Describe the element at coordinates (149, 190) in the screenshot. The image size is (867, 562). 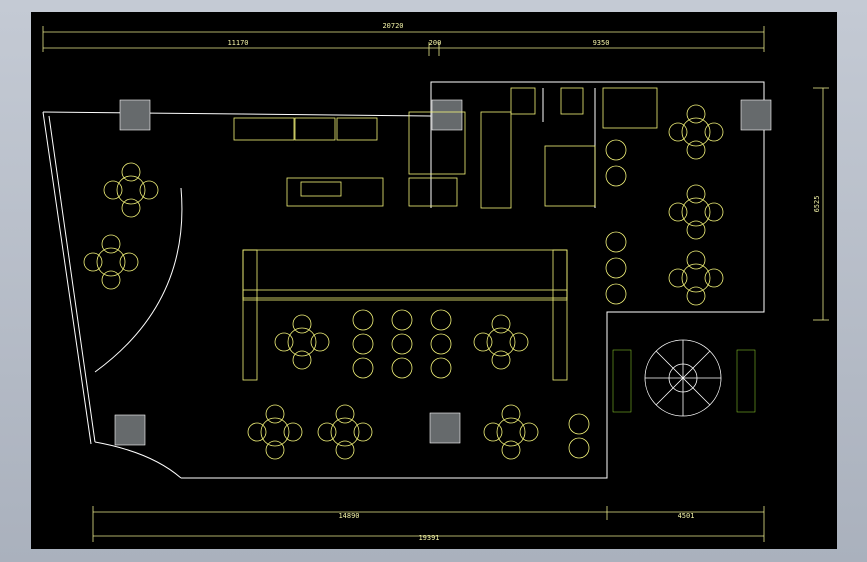
I see `chair-1-e` at that location.